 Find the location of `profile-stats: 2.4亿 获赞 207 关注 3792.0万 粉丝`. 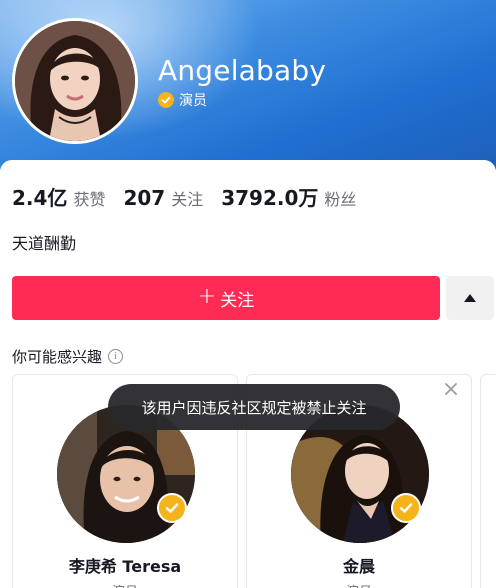

profile-stats: 2.4亿 获赞 207 关注 3792.0万 粉丝 is located at coordinates (193, 196).